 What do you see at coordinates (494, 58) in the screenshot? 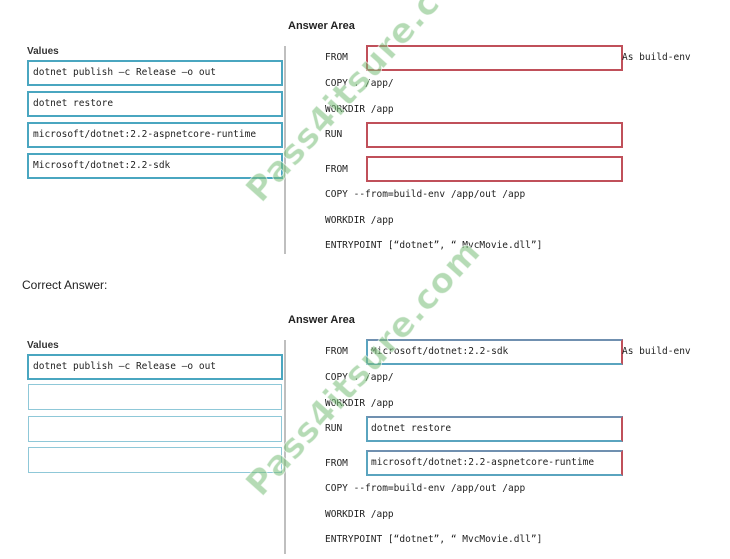
I see `drop-slot-from-build` at bounding box center [494, 58].